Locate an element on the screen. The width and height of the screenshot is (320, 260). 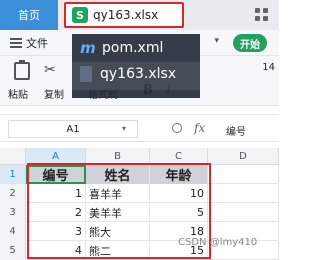
watermark: CSDN @lmy410 is located at coordinates (218, 242).